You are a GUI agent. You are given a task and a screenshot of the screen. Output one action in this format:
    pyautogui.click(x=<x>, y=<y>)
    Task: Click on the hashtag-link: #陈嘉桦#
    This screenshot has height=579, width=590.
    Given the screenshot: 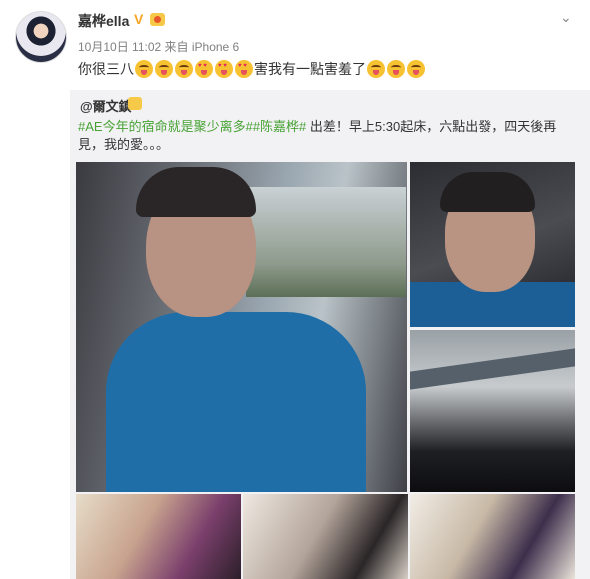 What is the action you would take?
    pyautogui.click(x=279, y=126)
    